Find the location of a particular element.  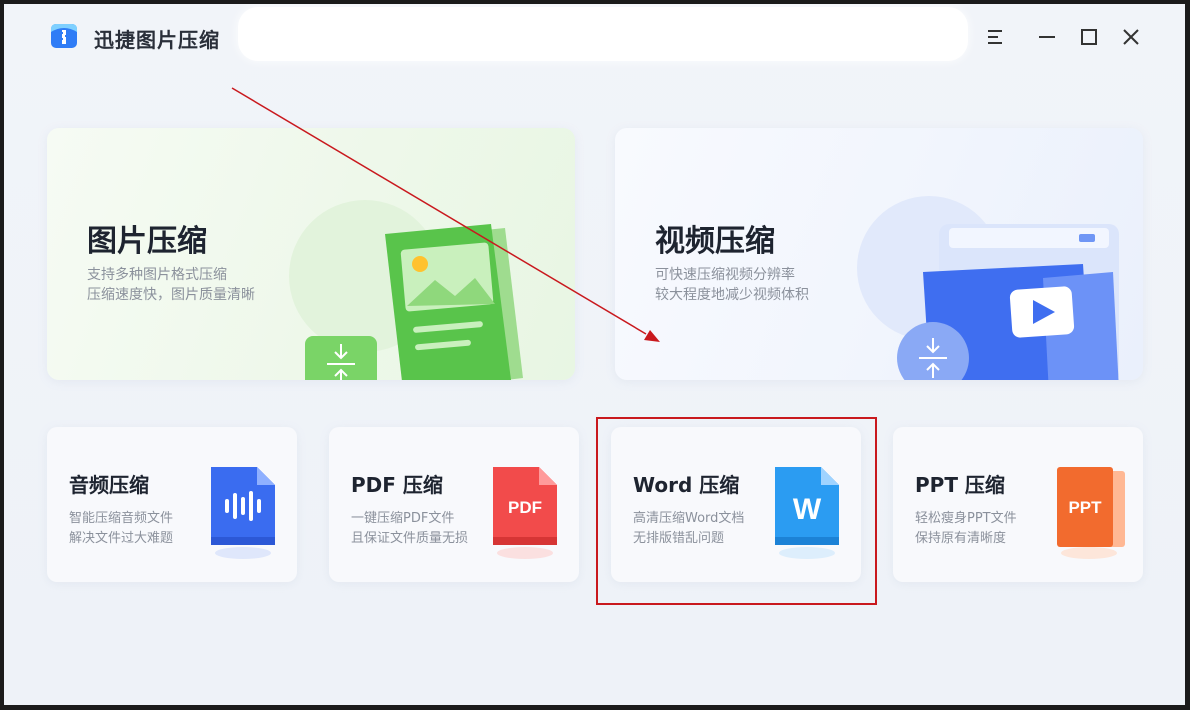

image-compress-desc-2: 压缩速度快，图片质量清晰 is located at coordinates (171, 295).